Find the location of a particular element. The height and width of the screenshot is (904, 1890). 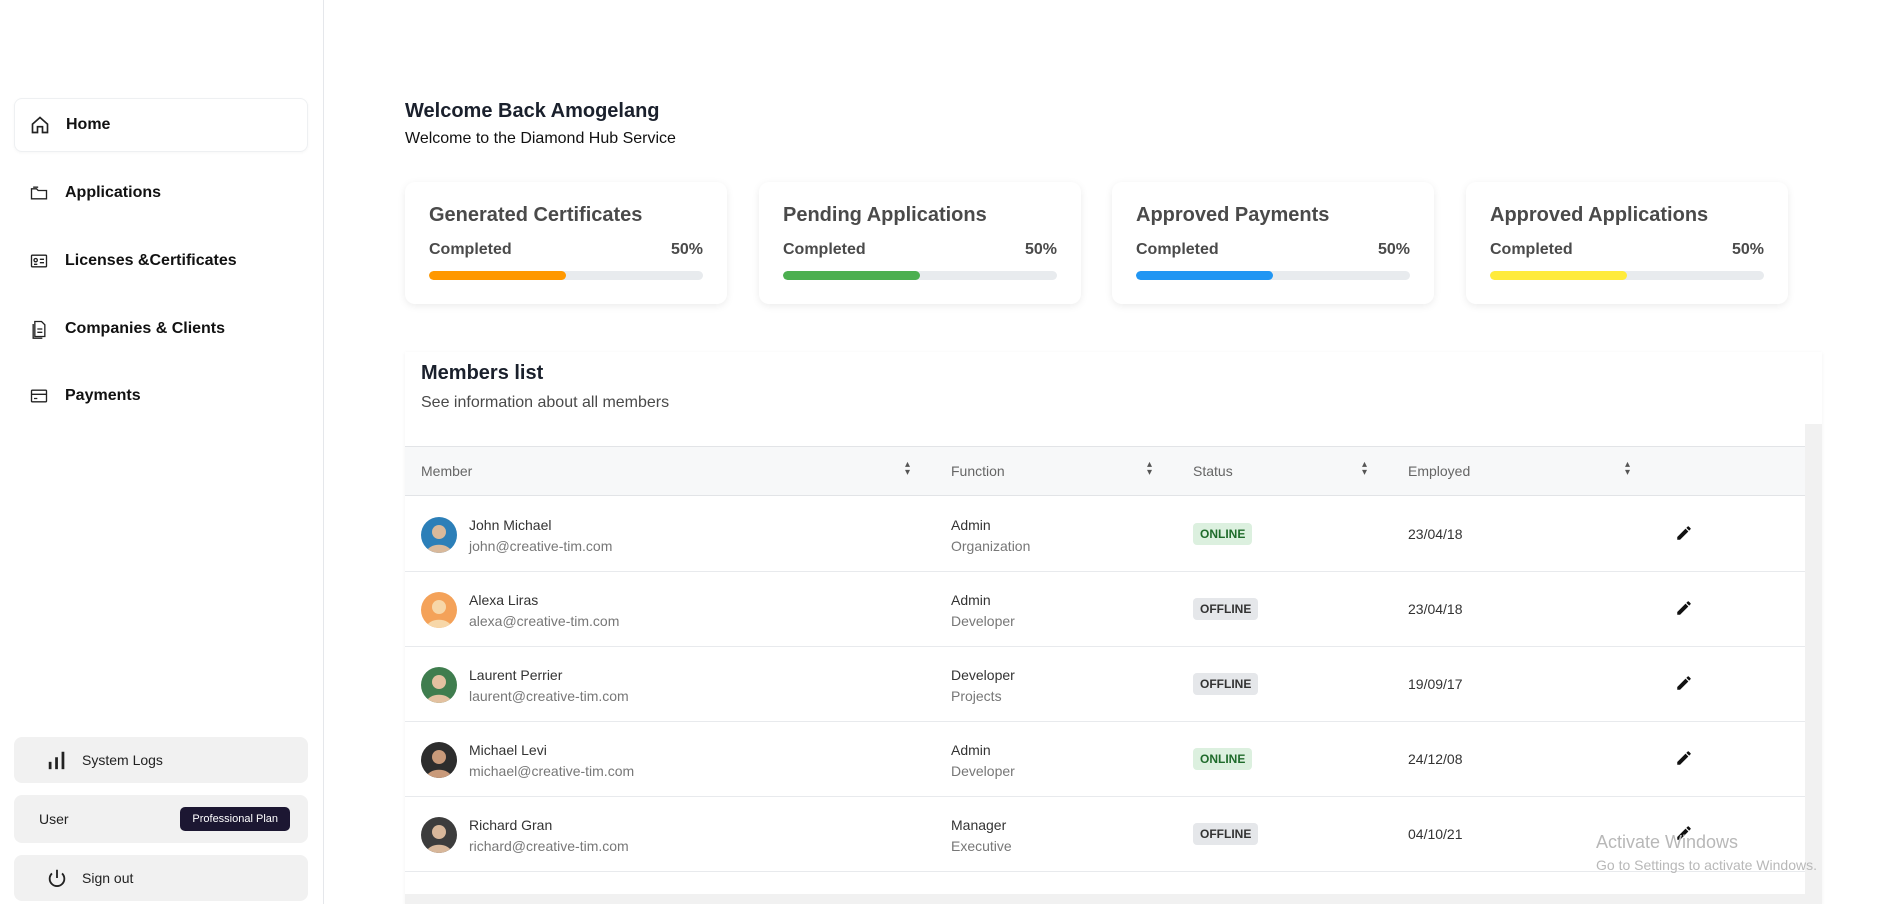

member-email: richard@creative-tim.com is located at coordinates (549, 846).